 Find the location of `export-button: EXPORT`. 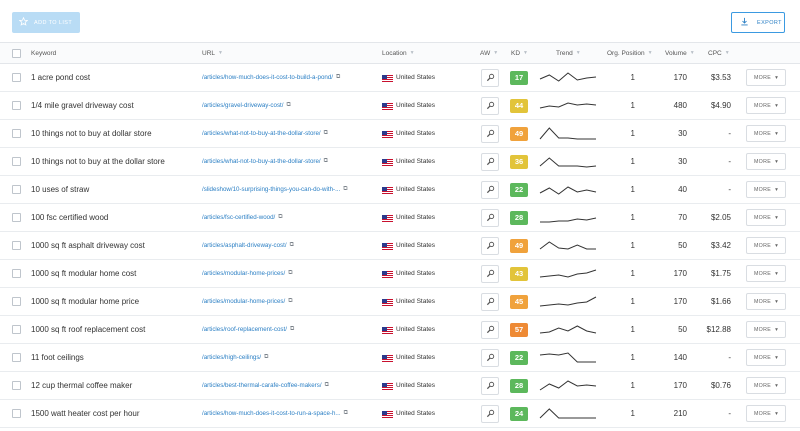

export-button: EXPORT is located at coordinates (758, 22).